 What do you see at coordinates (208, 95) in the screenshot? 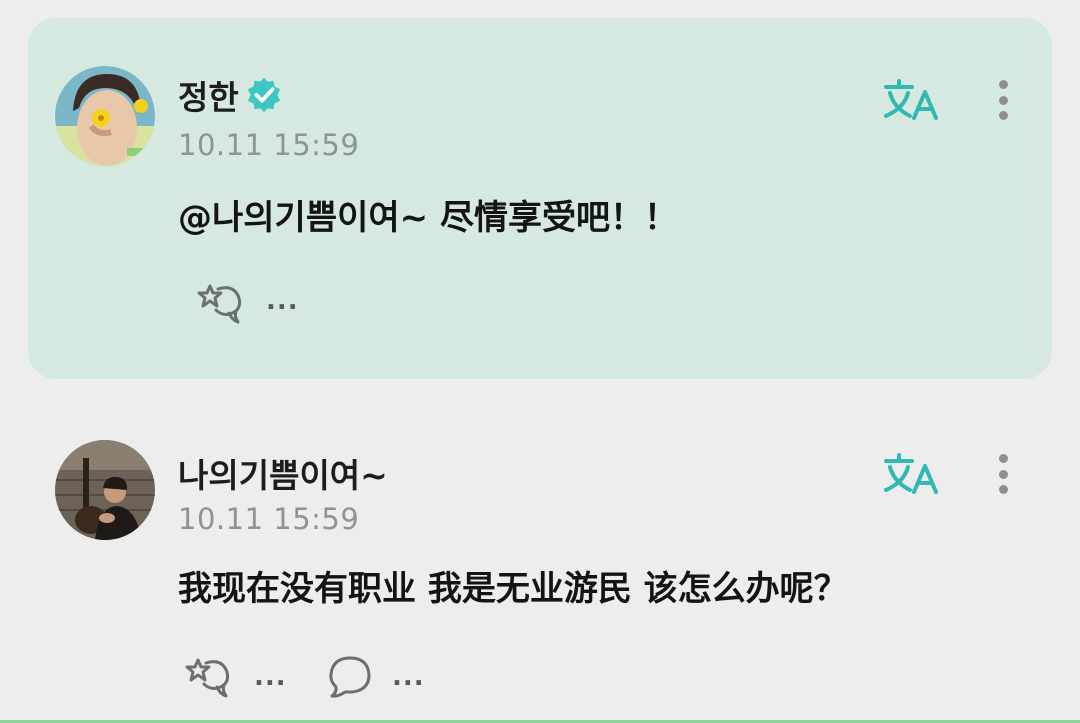
I see `username: 정한` at bounding box center [208, 95].